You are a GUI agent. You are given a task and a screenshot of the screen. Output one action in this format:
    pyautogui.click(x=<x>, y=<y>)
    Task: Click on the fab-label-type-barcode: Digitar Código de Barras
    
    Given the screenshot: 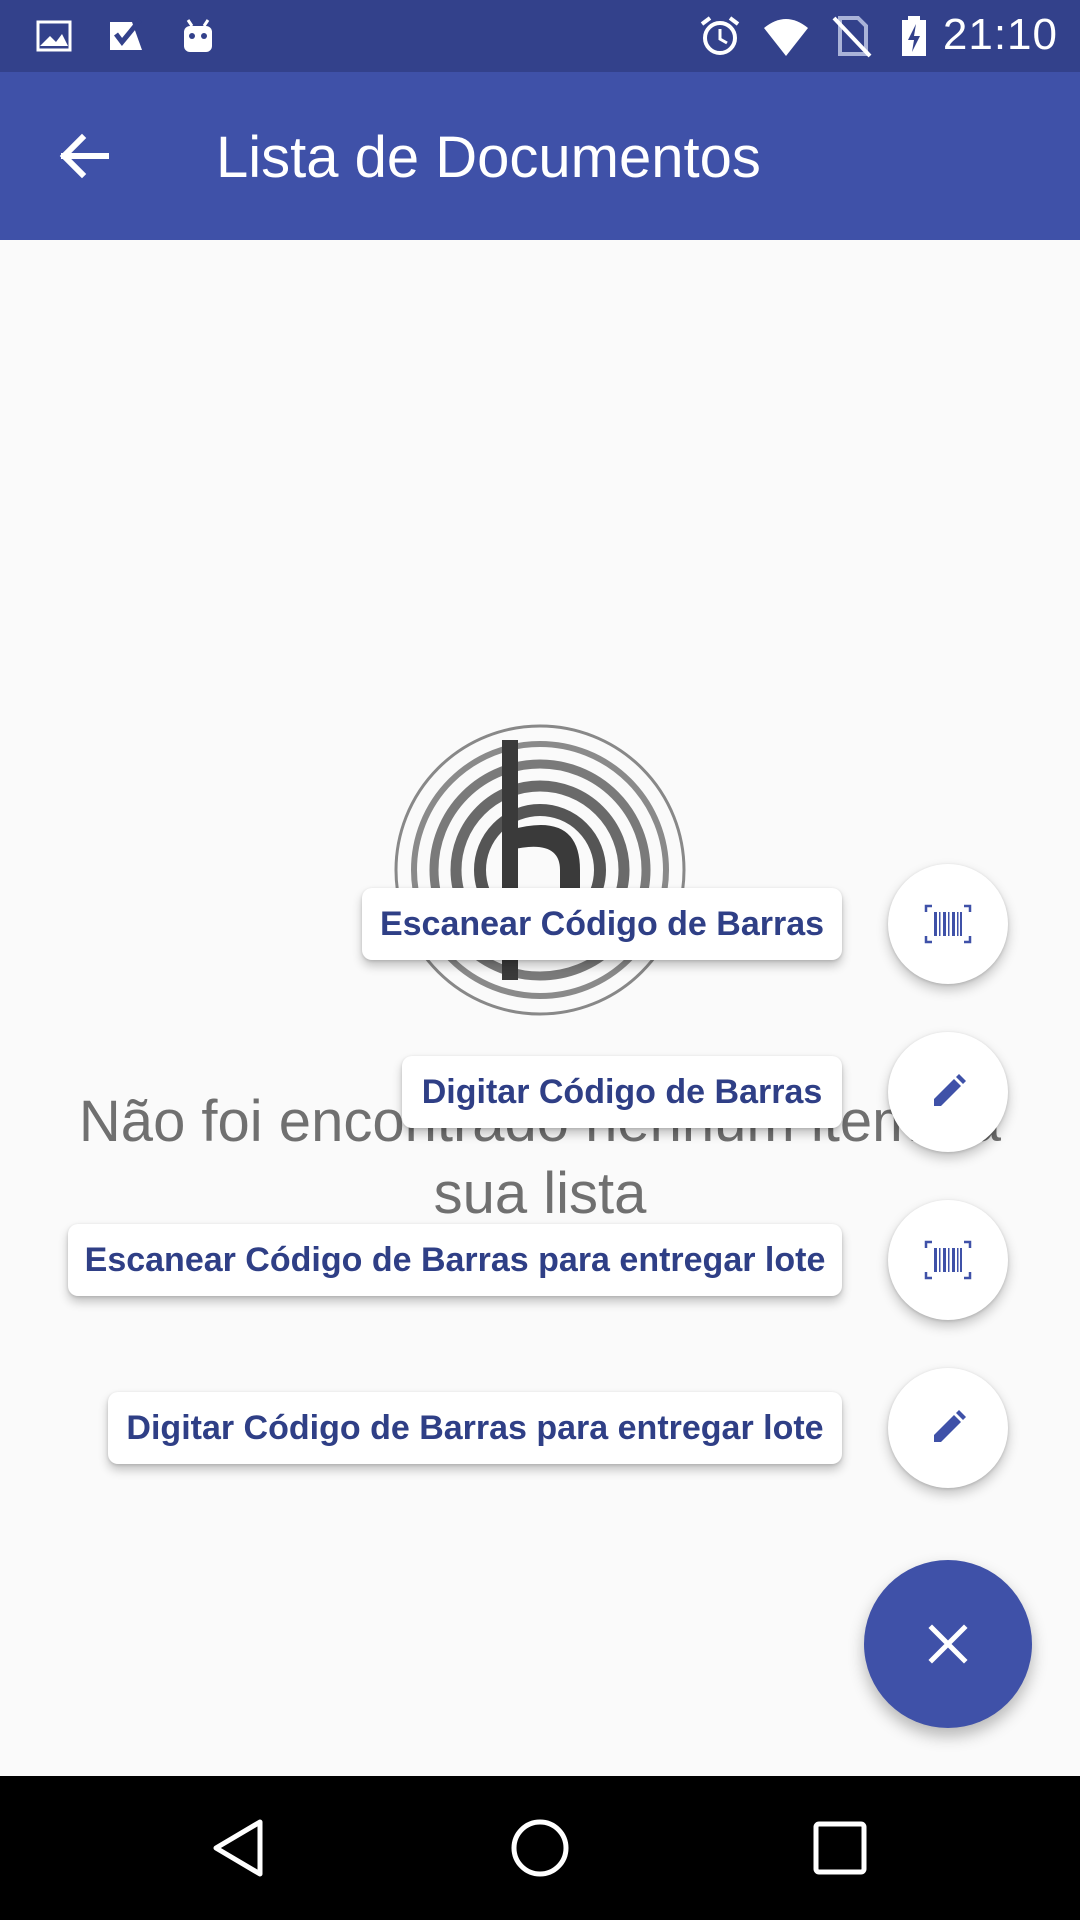 What is the action you would take?
    pyautogui.click(x=622, y=1092)
    